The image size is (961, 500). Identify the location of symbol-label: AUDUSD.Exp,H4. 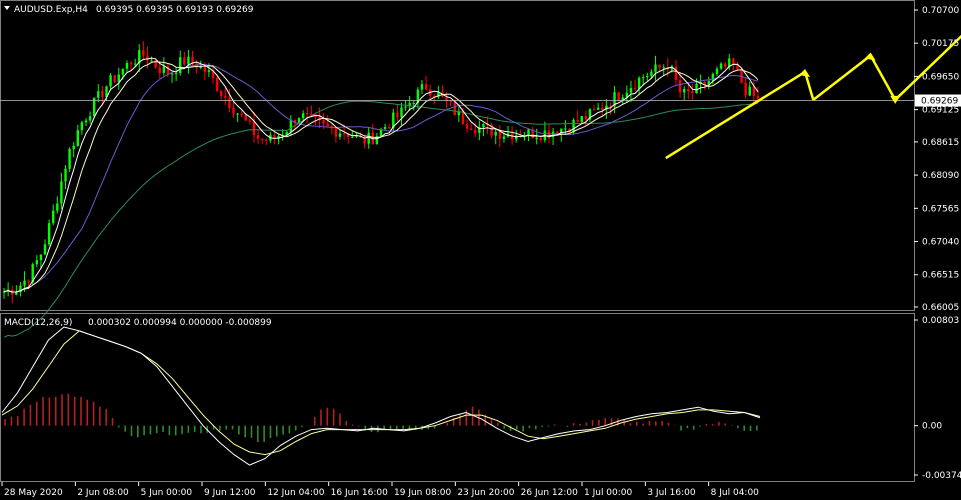
(51, 10).